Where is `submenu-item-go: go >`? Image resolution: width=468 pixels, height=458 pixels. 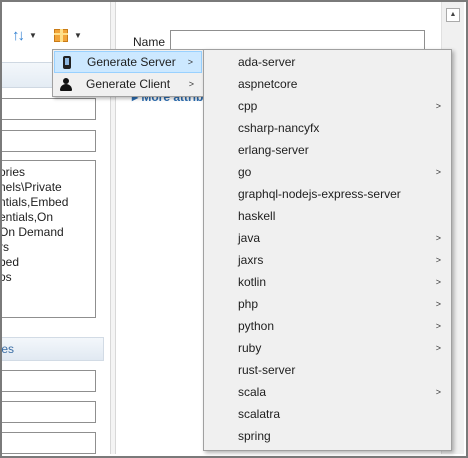
submenu-item-go: go > is located at coordinates (327, 172).